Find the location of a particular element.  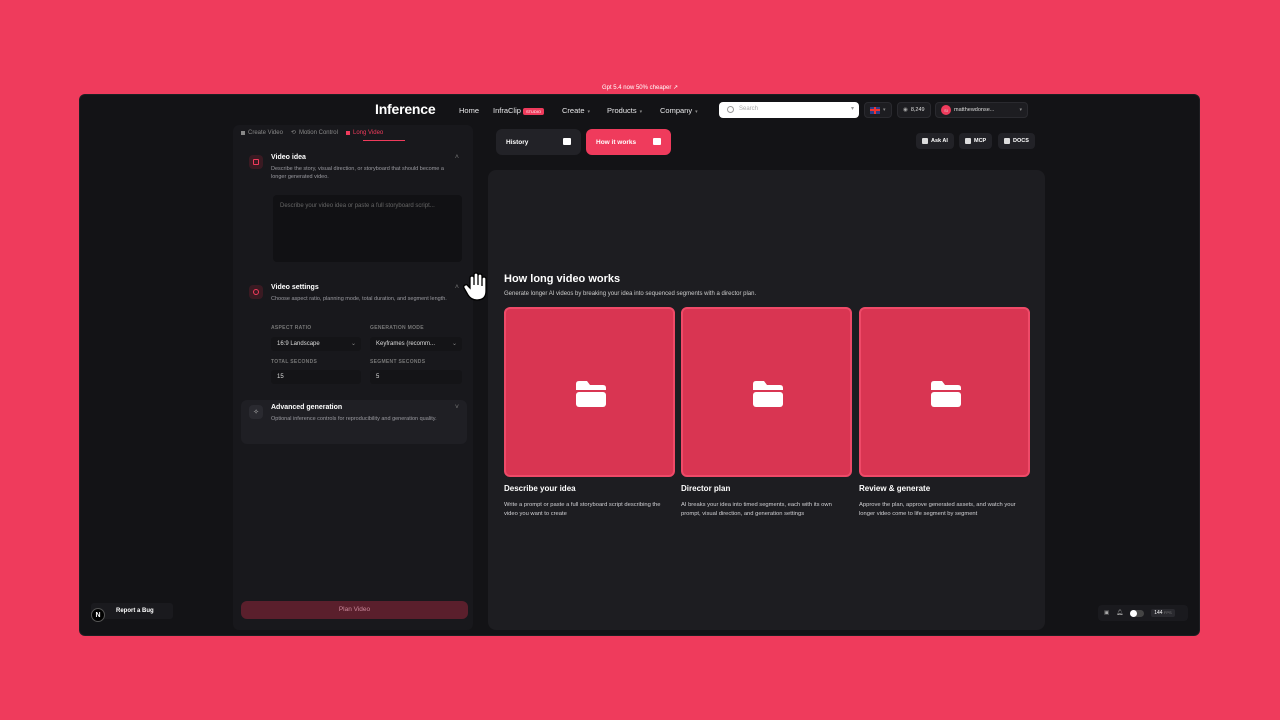

video-settings-title: Video settings is located at coordinates (295, 287).